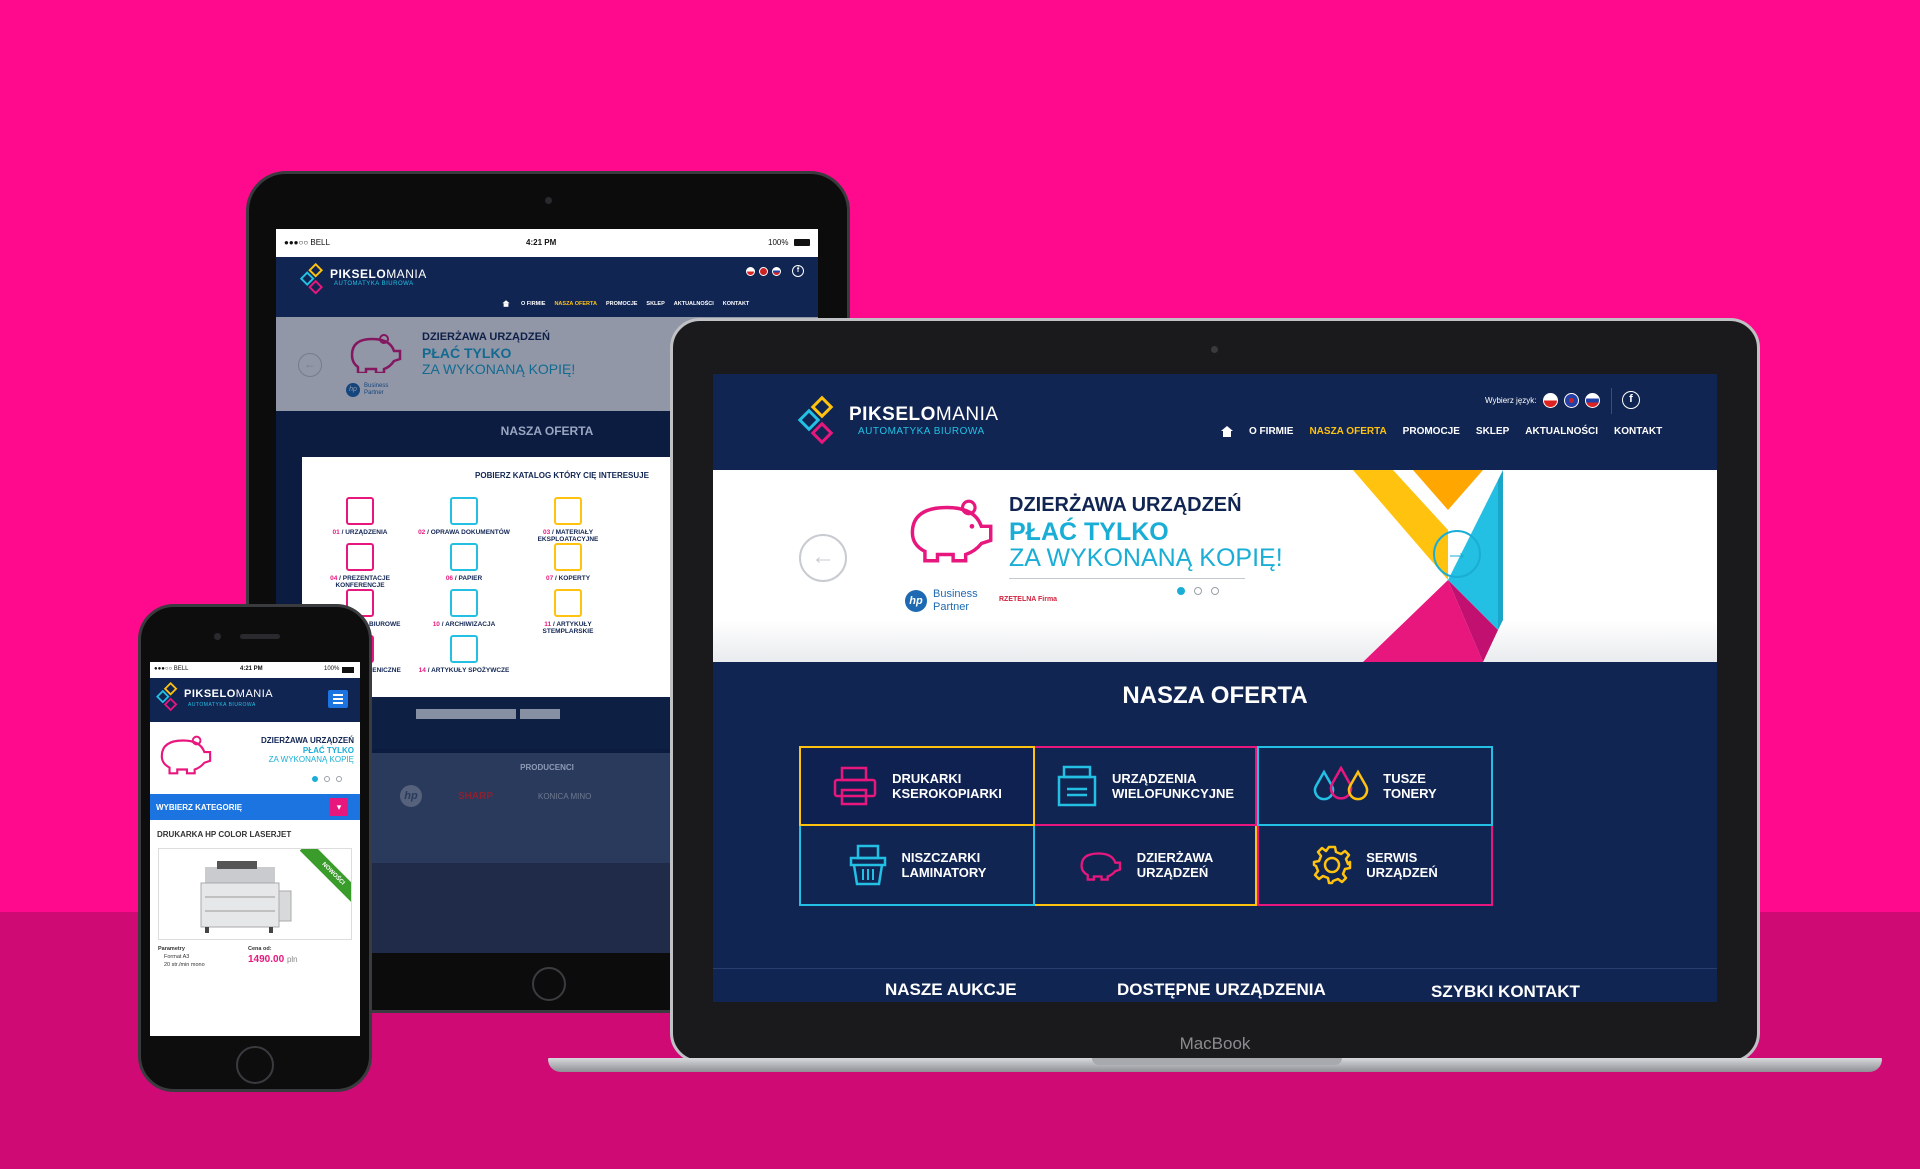  What do you see at coordinates (540, 714) in the screenshot?
I see `tablet-newsletter-button` at bounding box center [540, 714].